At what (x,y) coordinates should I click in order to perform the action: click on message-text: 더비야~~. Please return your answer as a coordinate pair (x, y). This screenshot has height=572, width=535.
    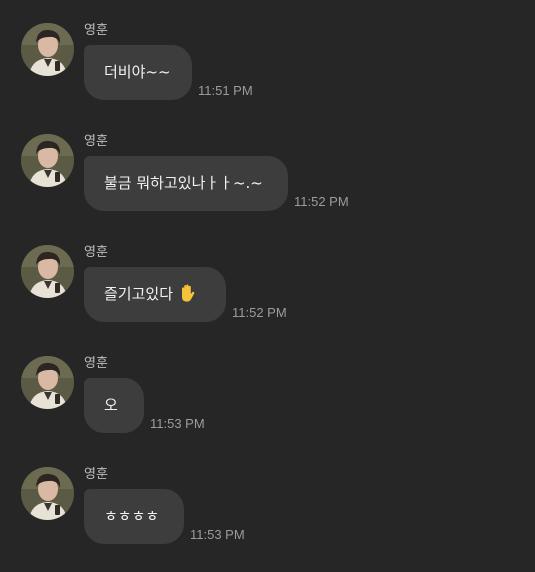
    Looking at the image, I should click on (137, 72).